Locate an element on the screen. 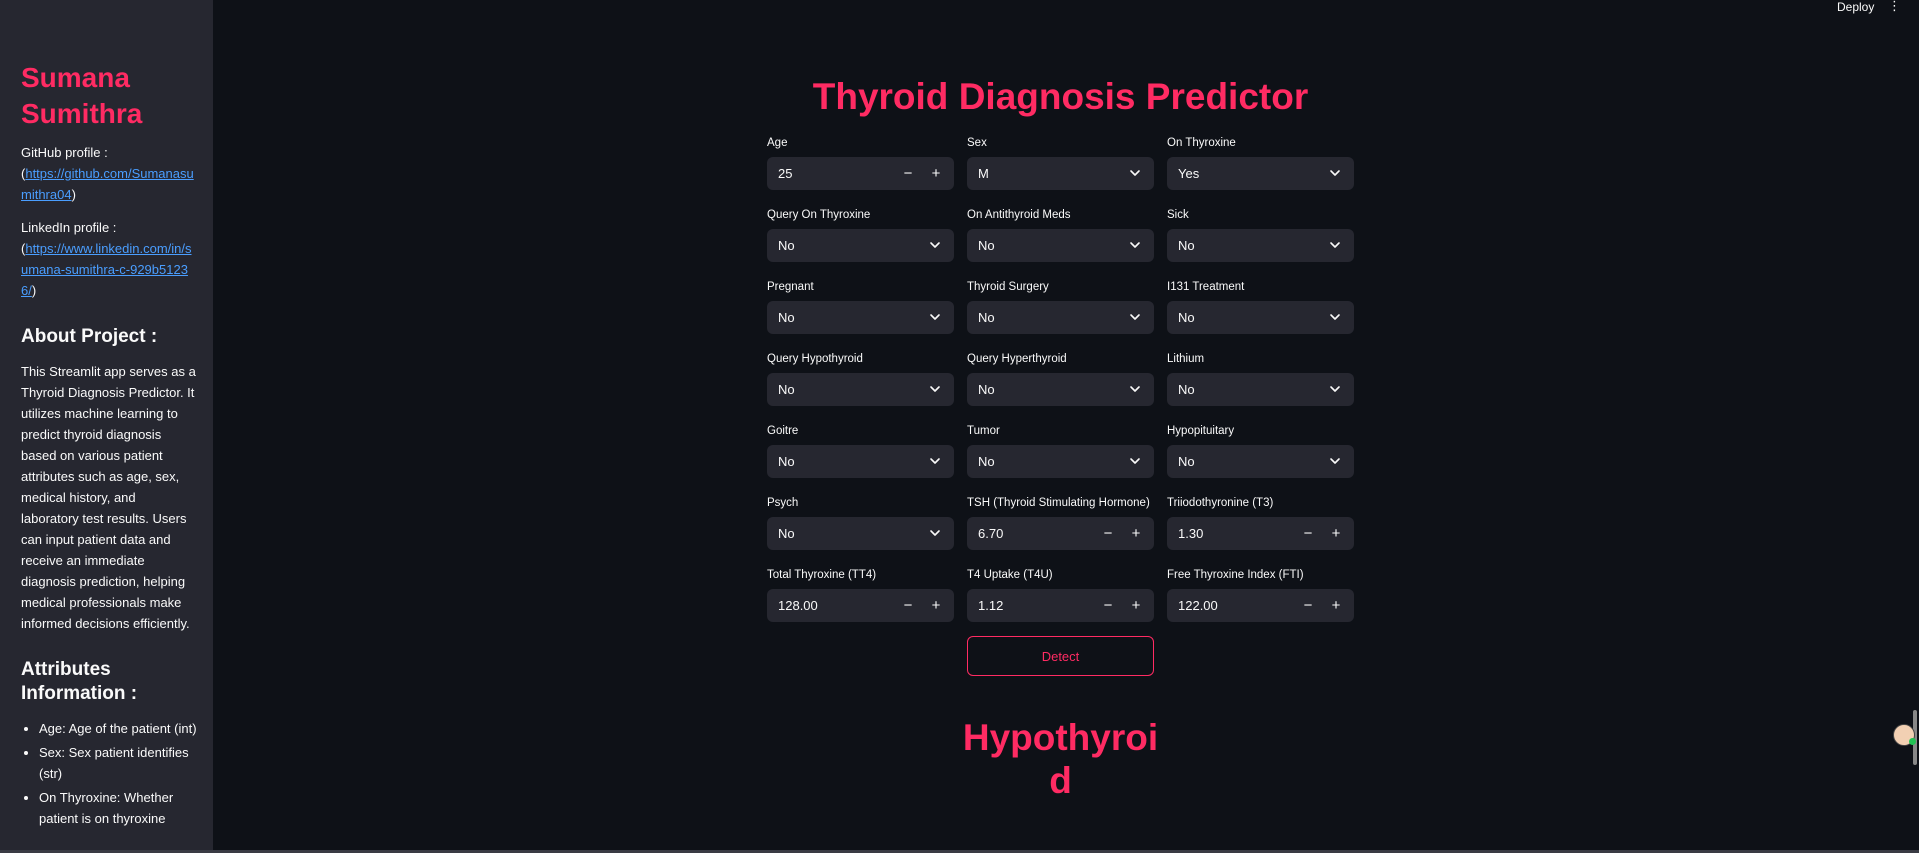  free-thyroxine-index-fti-number-input: 122.00 − + is located at coordinates (1260, 605).